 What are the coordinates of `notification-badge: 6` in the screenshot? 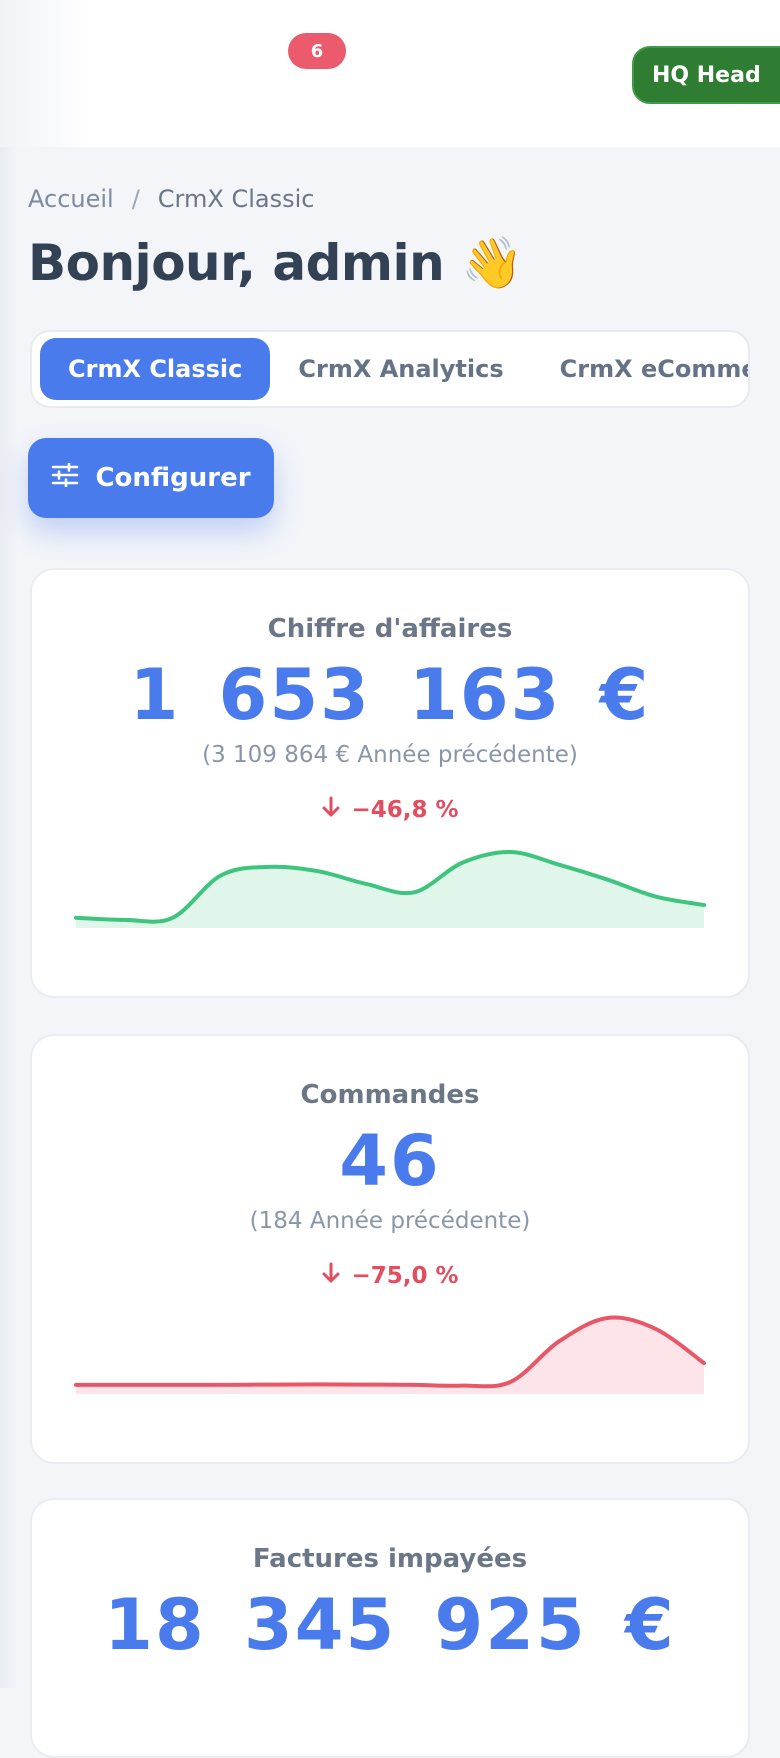 It's located at (317, 51).